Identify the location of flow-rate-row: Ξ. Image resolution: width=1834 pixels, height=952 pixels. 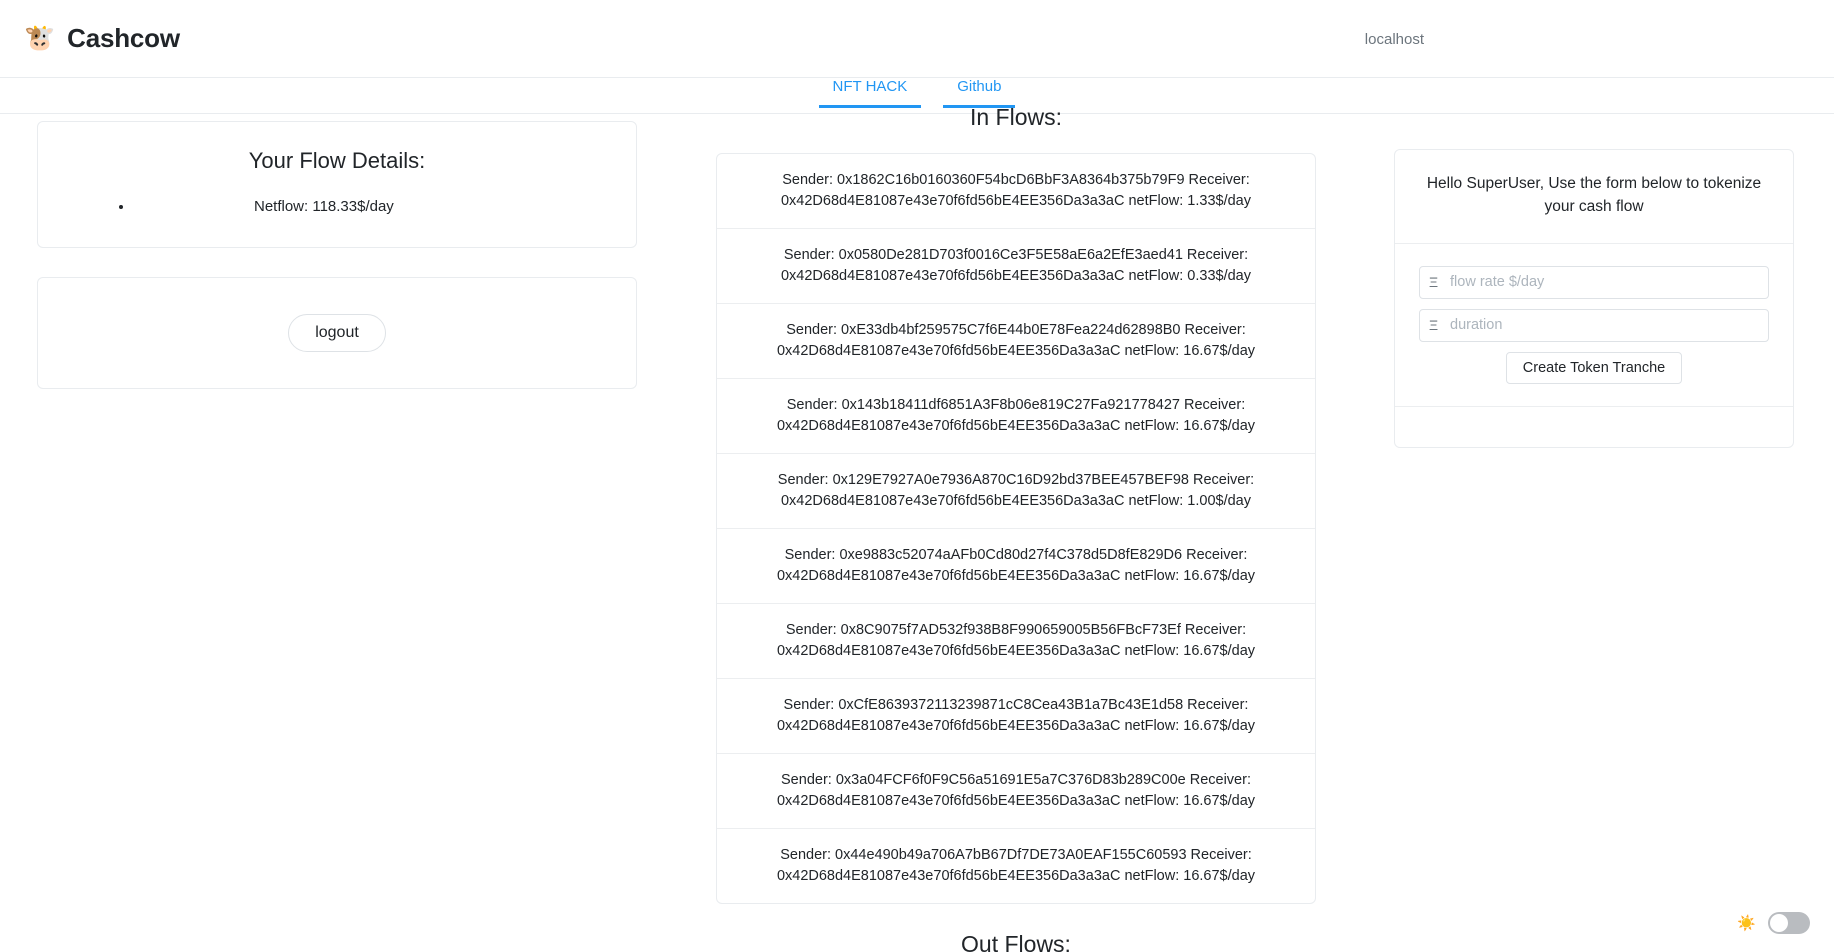
(1594, 282).